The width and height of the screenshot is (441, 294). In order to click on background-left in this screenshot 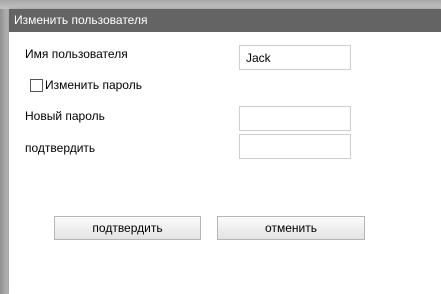, I will do `click(4, 147)`.